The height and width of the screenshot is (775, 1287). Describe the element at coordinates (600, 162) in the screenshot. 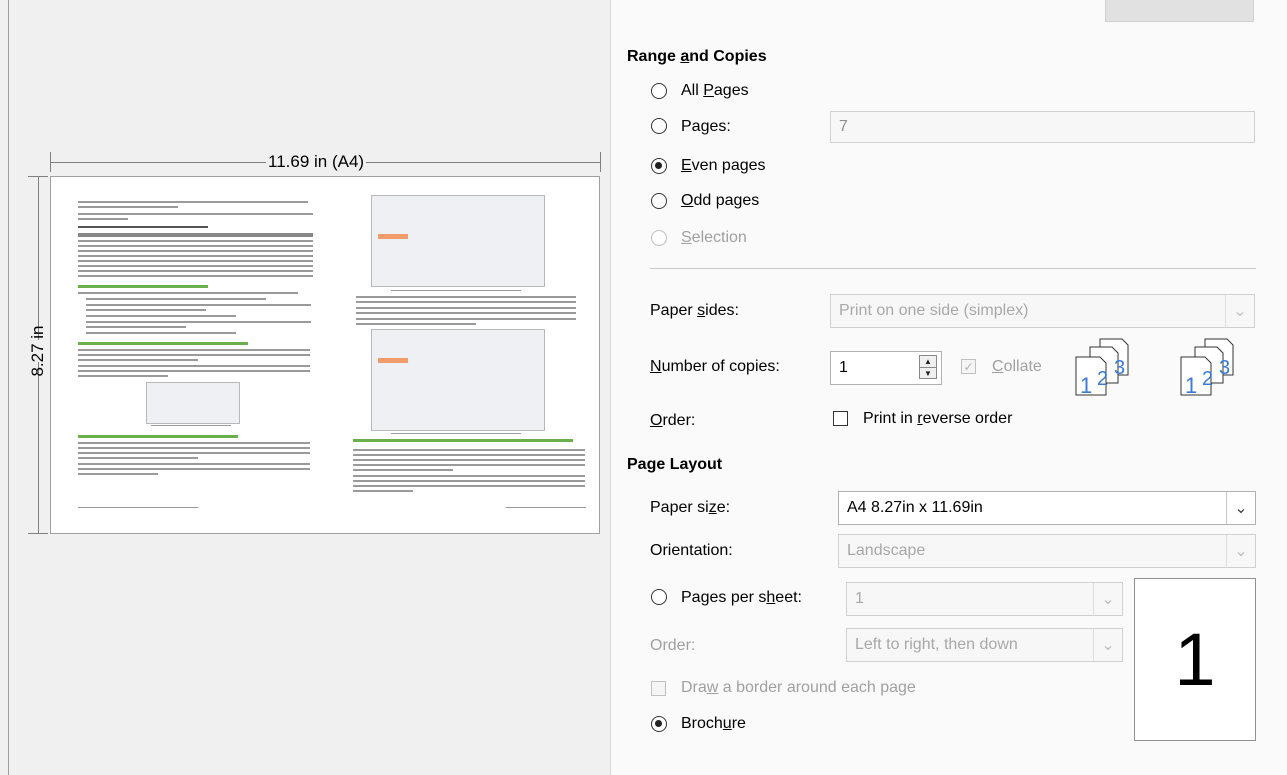

I see `width-dimension-tick-right` at that location.